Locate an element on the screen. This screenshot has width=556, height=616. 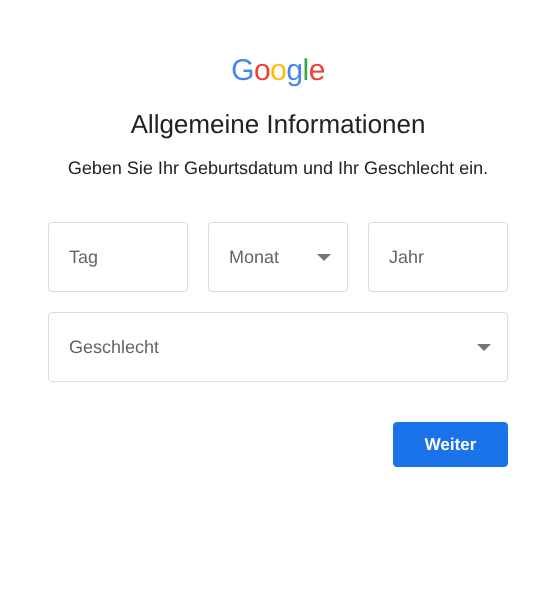
subtitle: Geben Sie Ihr Geburtsdatum und Ihr Geschlecht ein. is located at coordinates (278, 168).